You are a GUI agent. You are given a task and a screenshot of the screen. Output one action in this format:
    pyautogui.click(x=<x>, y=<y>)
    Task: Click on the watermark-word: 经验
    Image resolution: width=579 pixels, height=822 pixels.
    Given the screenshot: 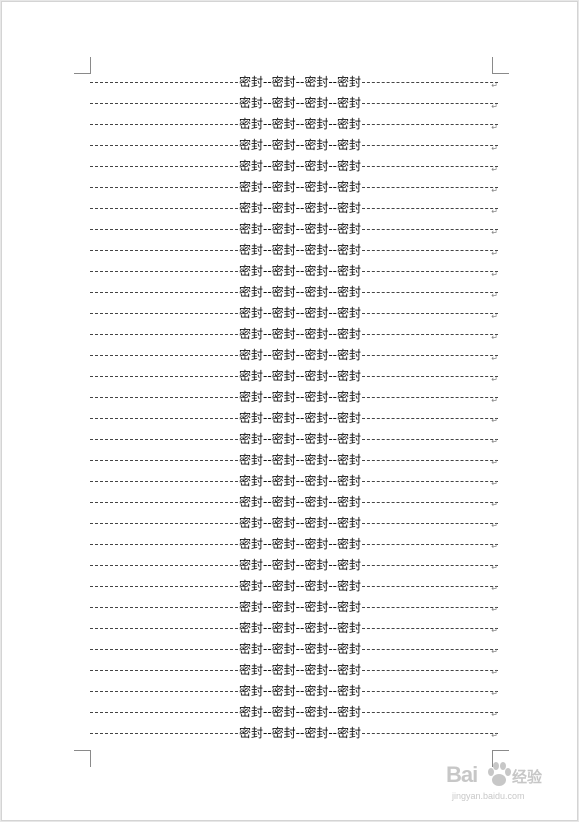 What is the action you would take?
    pyautogui.click(x=527, y=777)
    